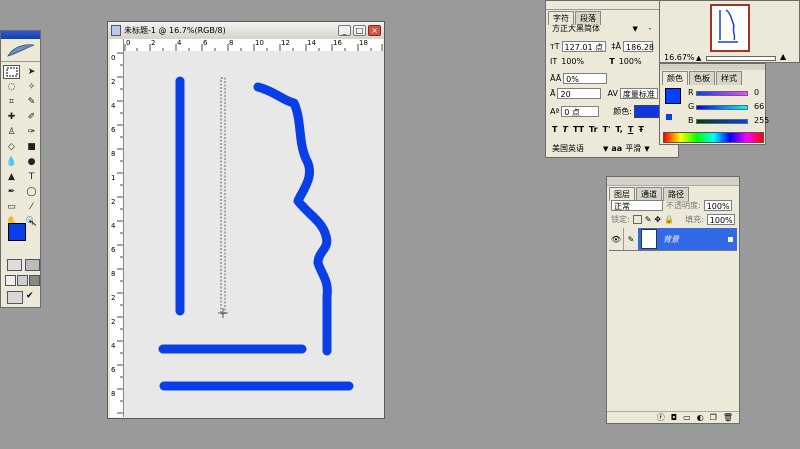 The height and width of the screenshot is (449, 800). I want to click on text-color-swatch, so click(647, 111).